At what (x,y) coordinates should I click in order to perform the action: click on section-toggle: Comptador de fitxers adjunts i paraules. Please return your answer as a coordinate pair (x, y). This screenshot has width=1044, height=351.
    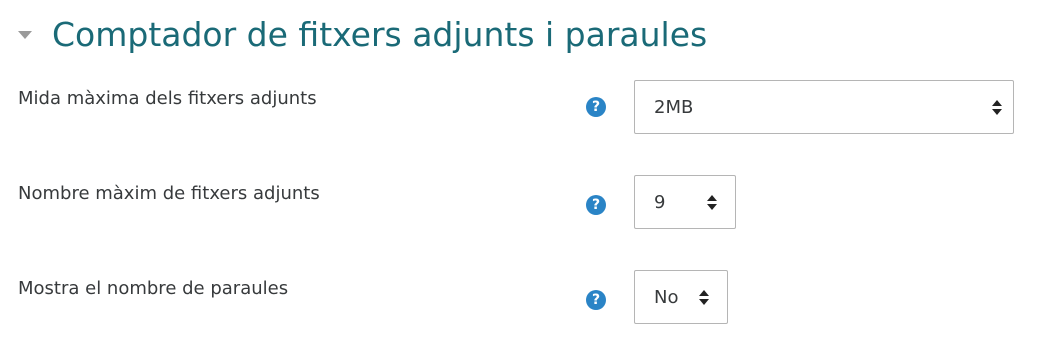
    Looking at the image, I should click on (362, 34).